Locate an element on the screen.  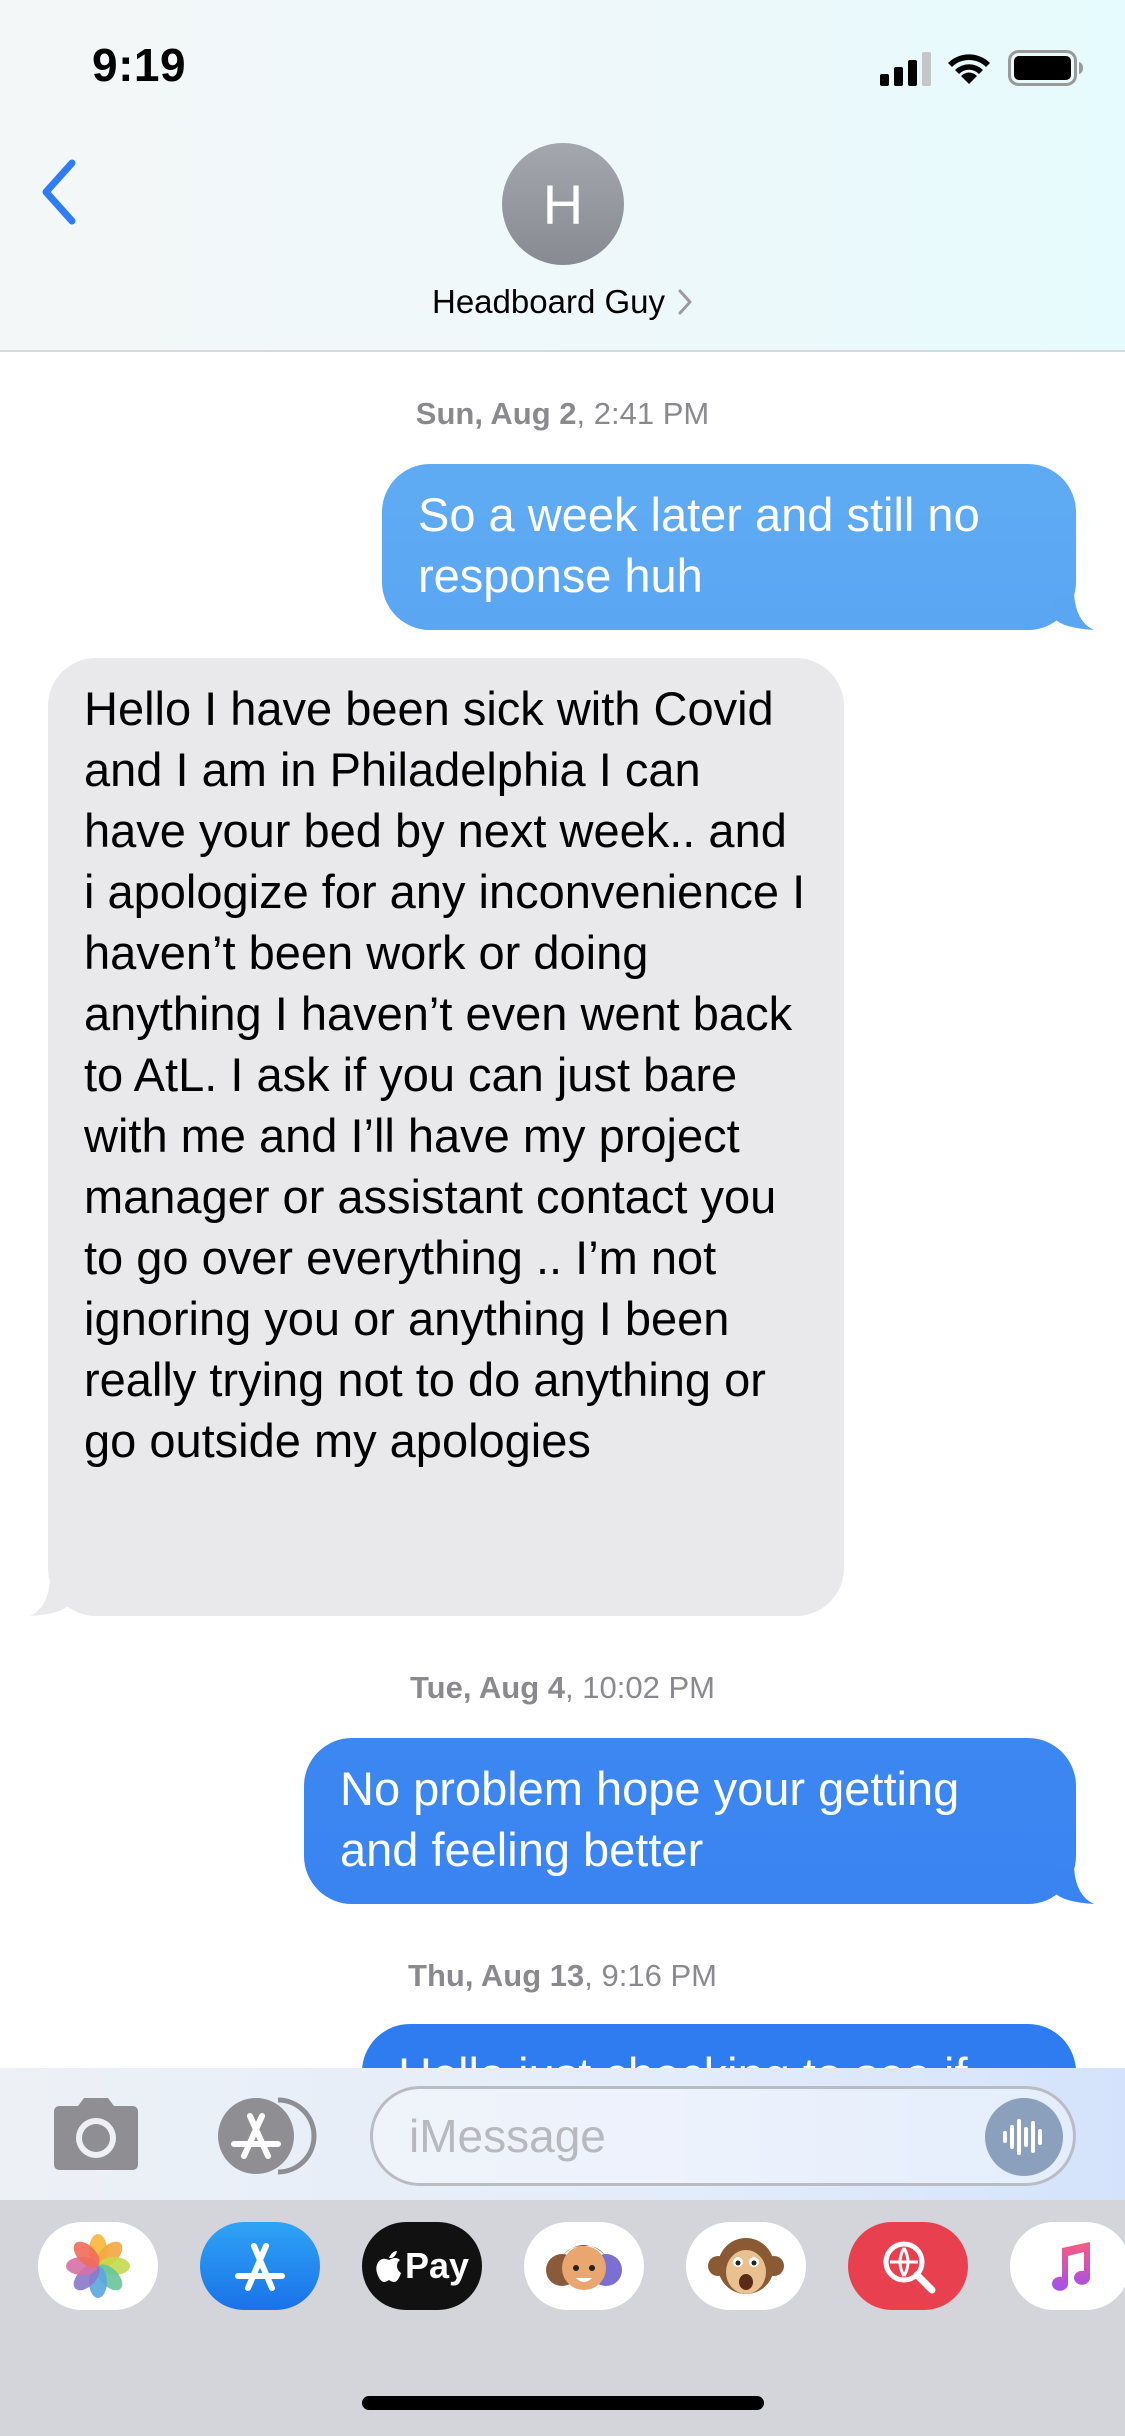
conversation-header: 9:19 H Headboard Guy is located at coordinates (562, 176).